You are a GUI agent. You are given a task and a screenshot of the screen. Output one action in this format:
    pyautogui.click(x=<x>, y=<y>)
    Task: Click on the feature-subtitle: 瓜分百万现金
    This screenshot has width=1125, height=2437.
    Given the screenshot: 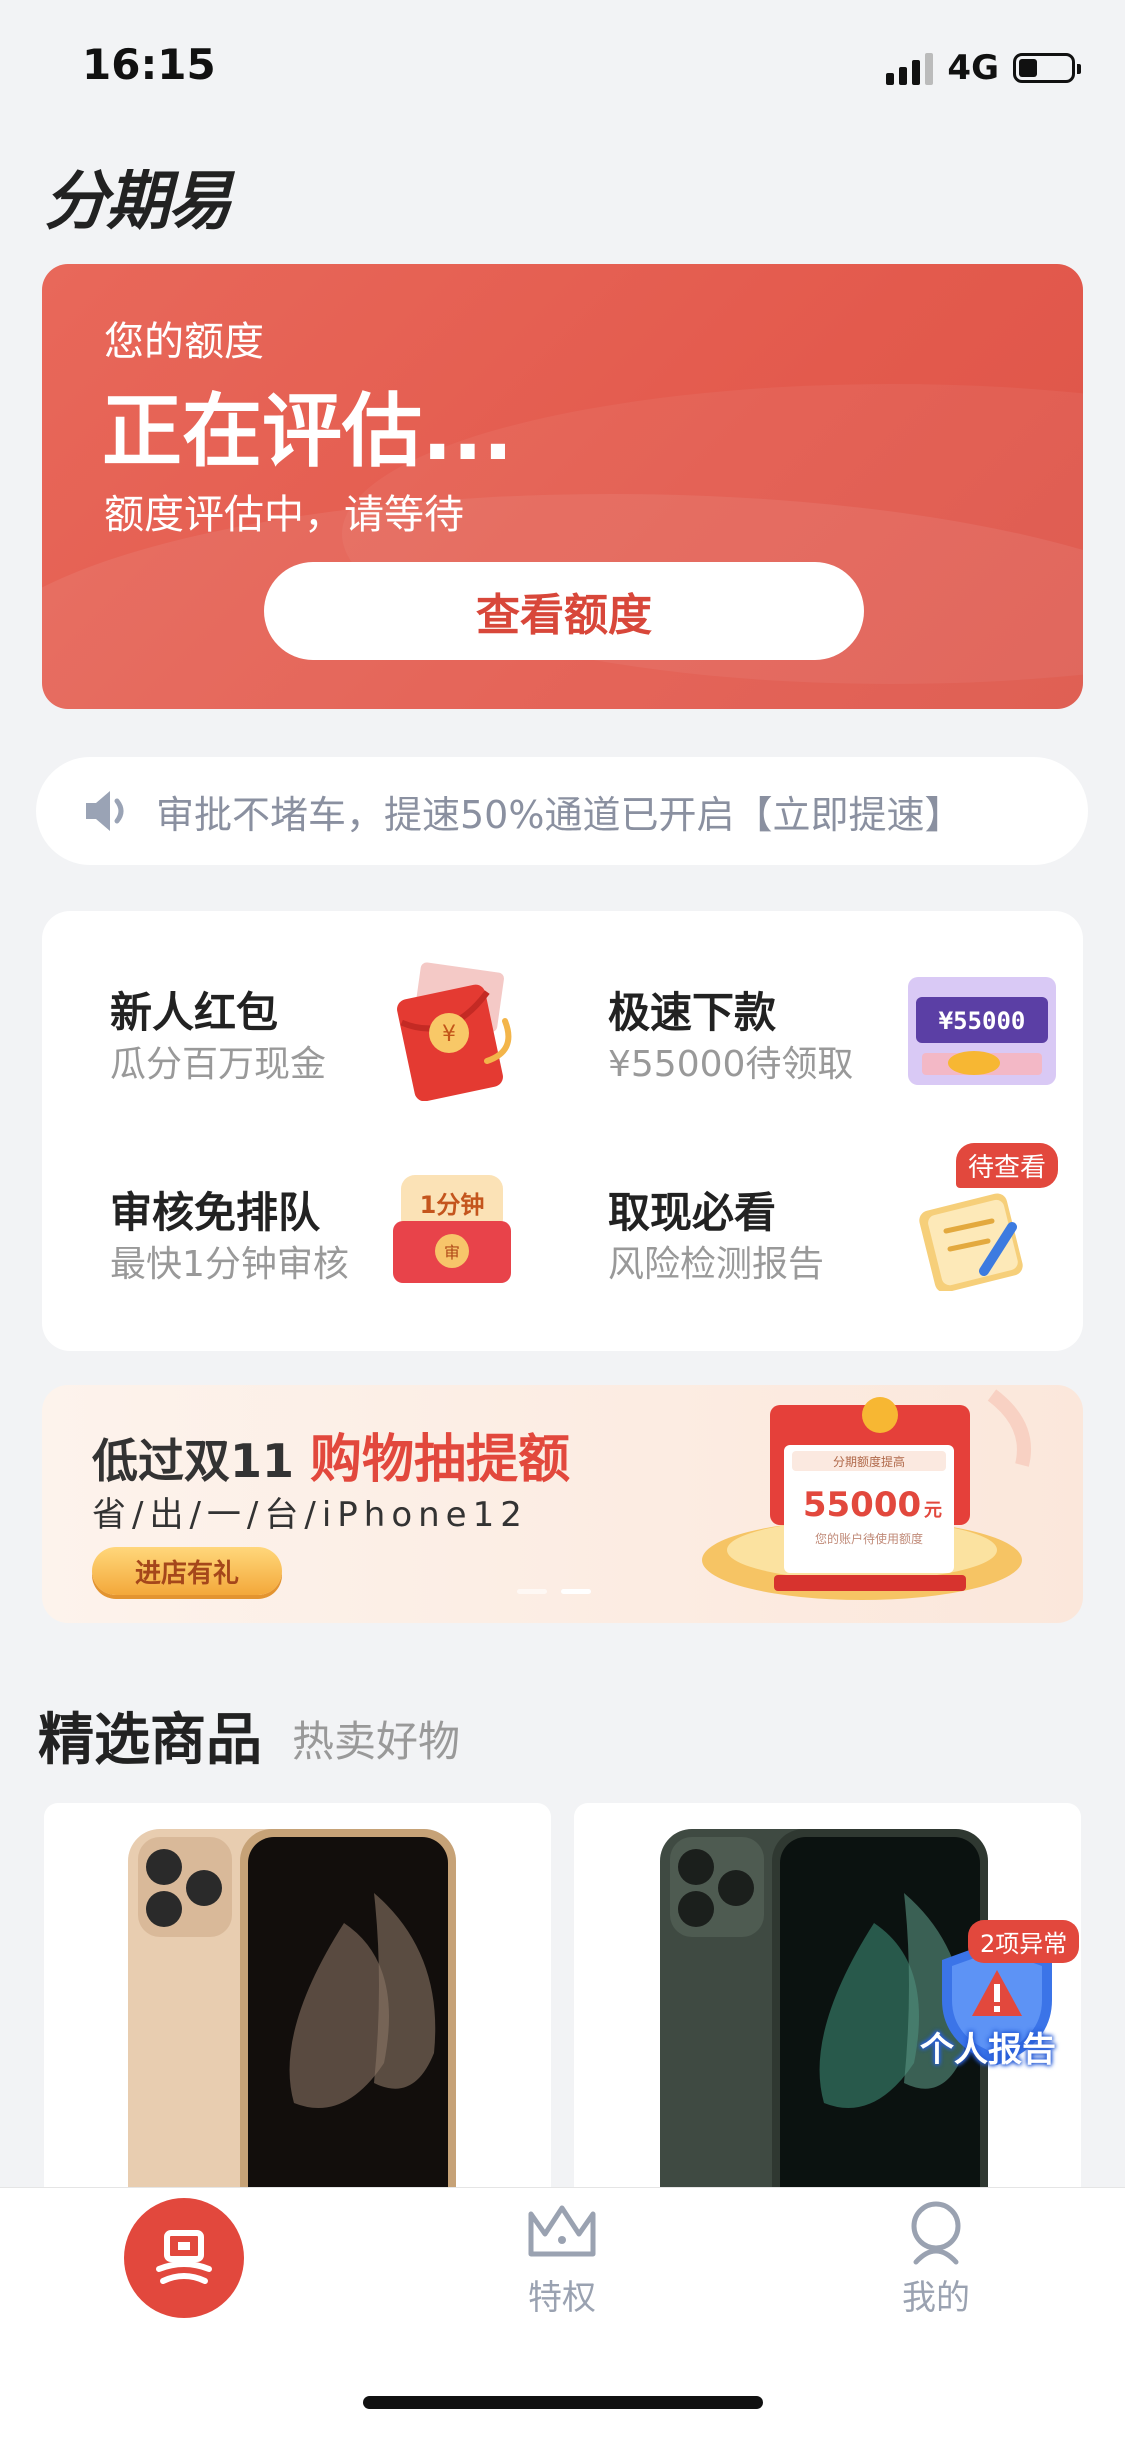 What is the action you would take?
    pyautogui.click(x=218, y=1064)
    